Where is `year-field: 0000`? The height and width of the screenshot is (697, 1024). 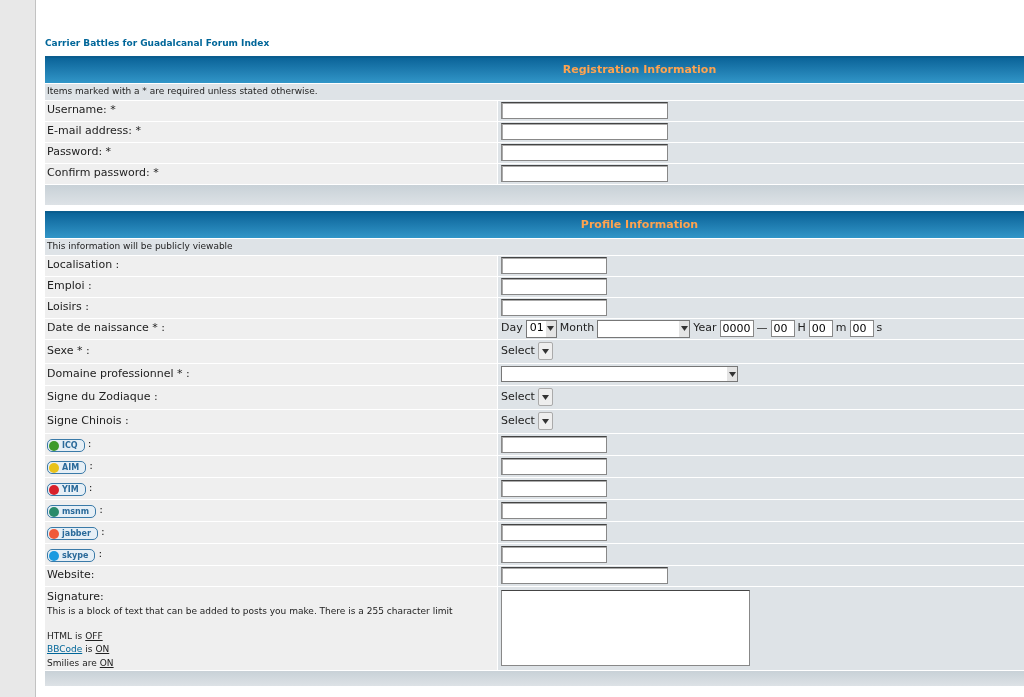
year-field: 0000 is located at coordinates (736, 328).